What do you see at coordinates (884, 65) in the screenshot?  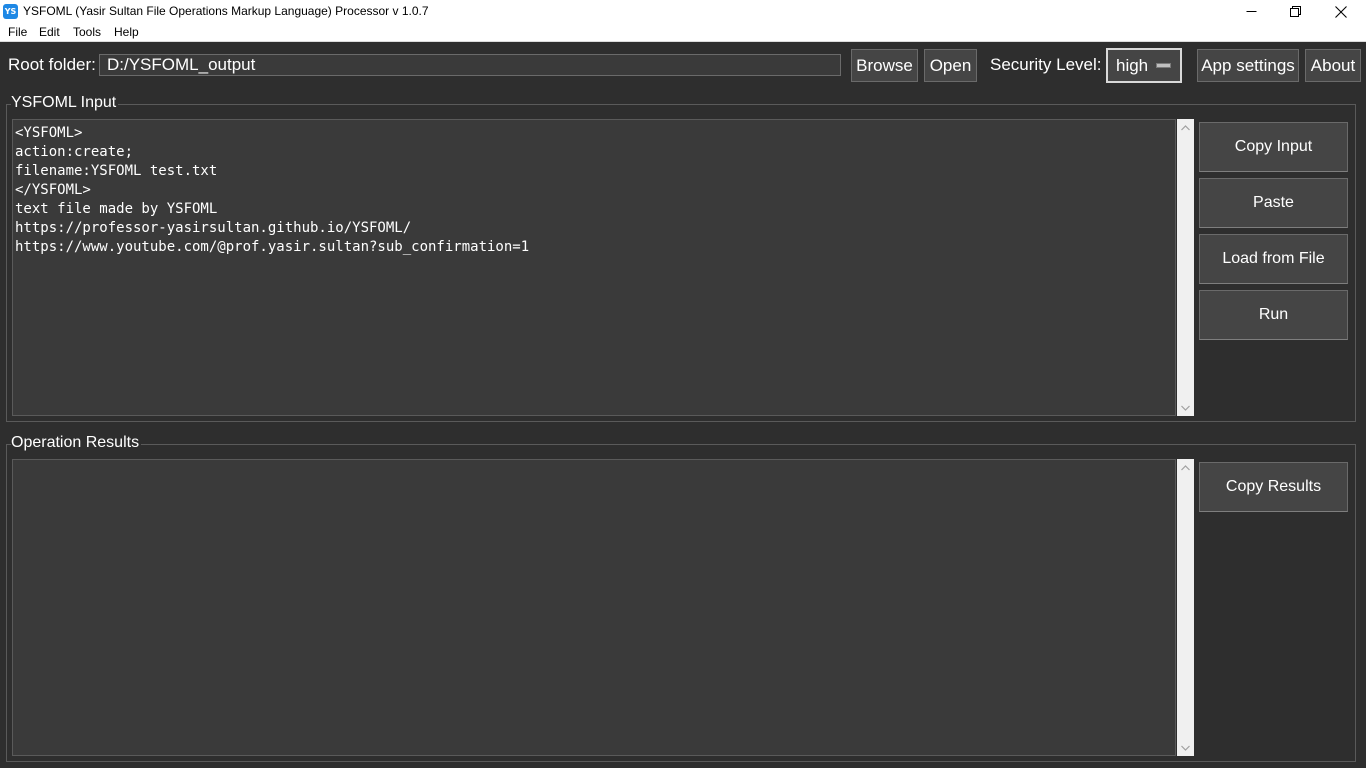 I see `browse-button: Browse` at bounding box center [884, 65].